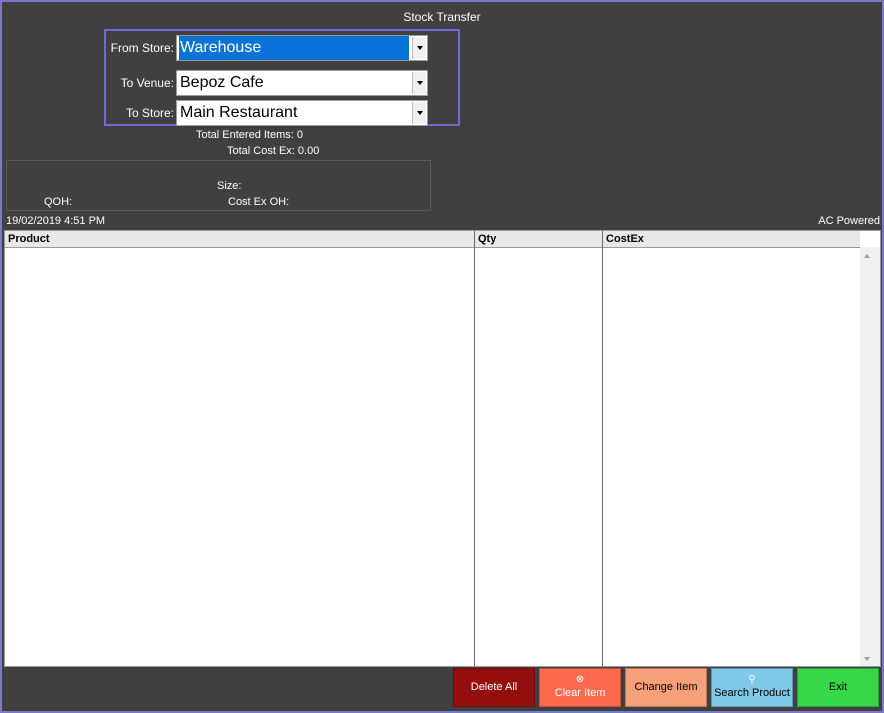 The width and height of the screenshot is (884, 713). Describe the element at coordinates (249, 135) in the screenshot. I see `total-entered-items: Total Entered Items: 0` at that location.